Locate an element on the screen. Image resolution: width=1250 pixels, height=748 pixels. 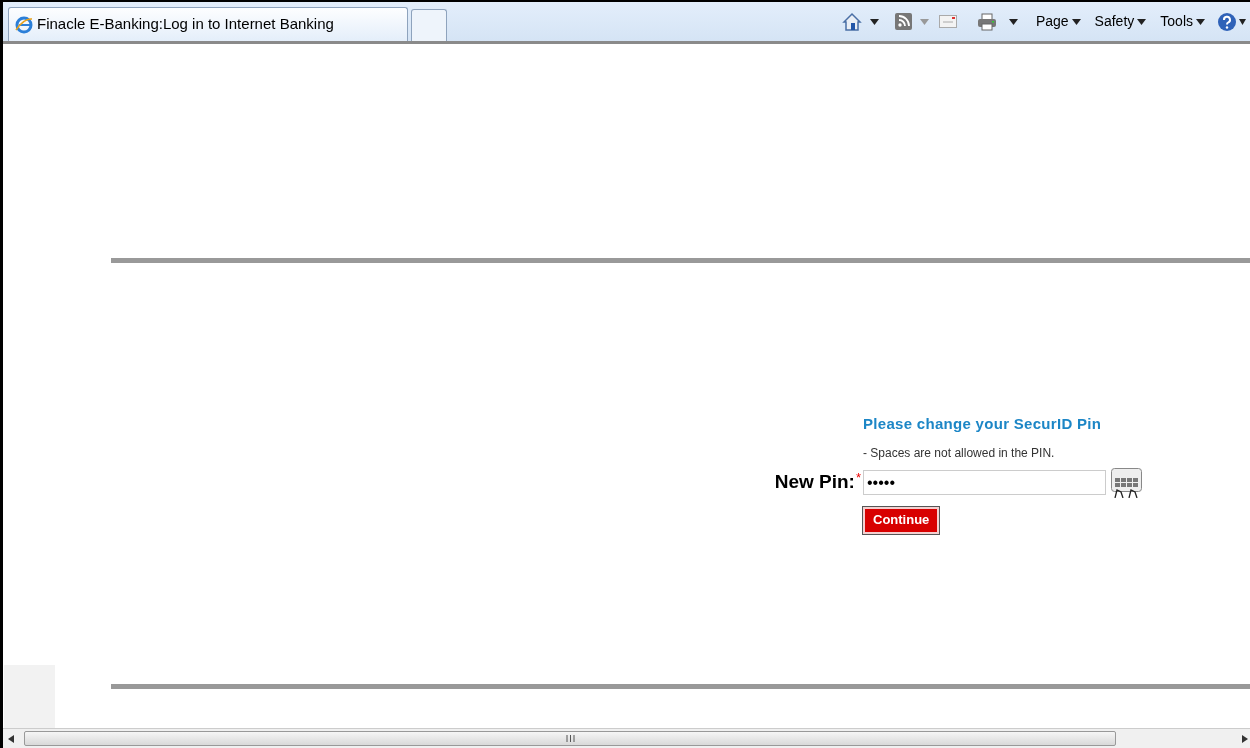
hint-text: - Spaces are not allowed in the PIN. is located at coordinates (959, 453).